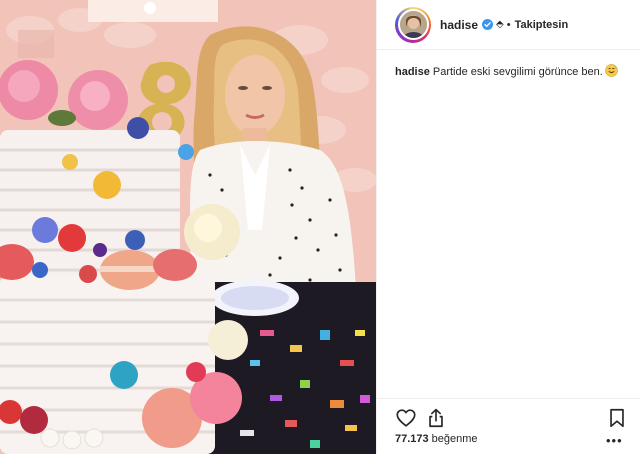 The image size is (640, 454). I want to click on username: hadise, so click(459, 25).